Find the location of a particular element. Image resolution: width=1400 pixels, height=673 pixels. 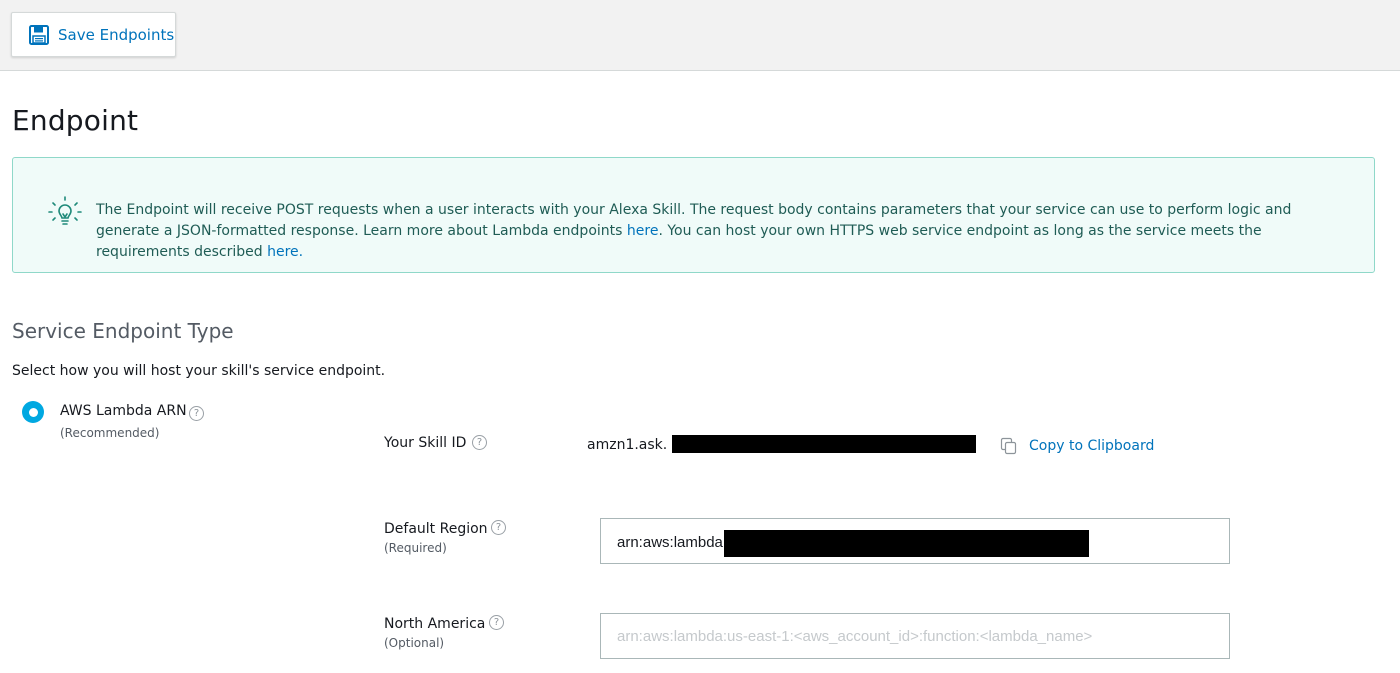

optional-label: (Optional) is located at coordinates (414, 643).